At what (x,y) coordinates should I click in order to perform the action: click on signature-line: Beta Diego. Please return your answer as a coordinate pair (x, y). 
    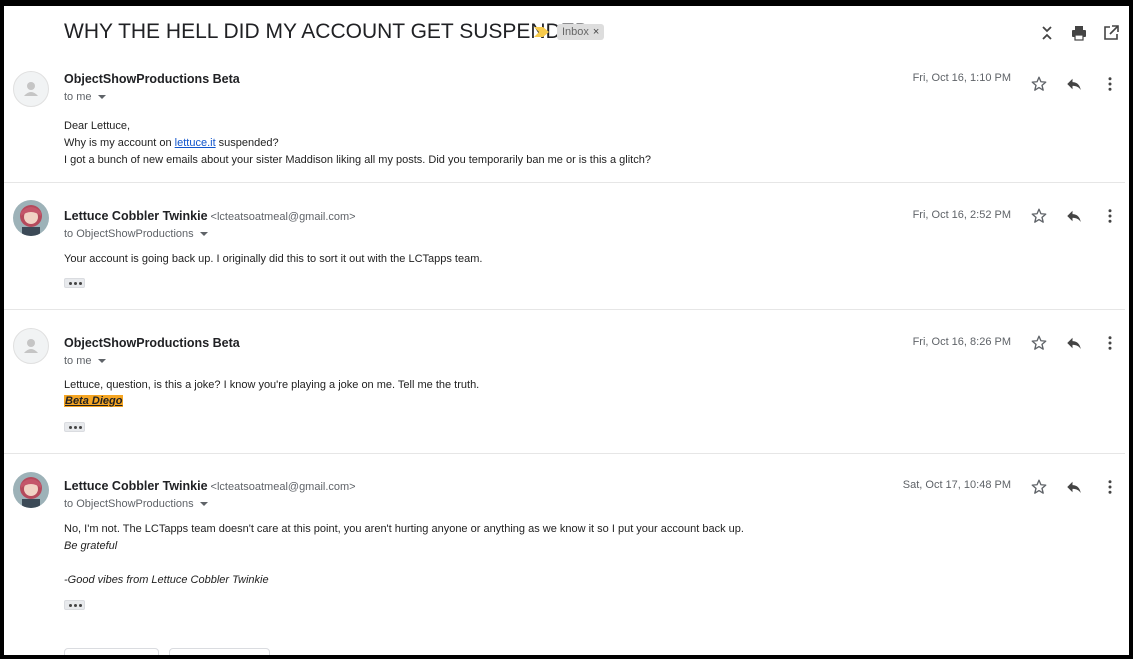
    Looking at the image, I should click on (94, 401).